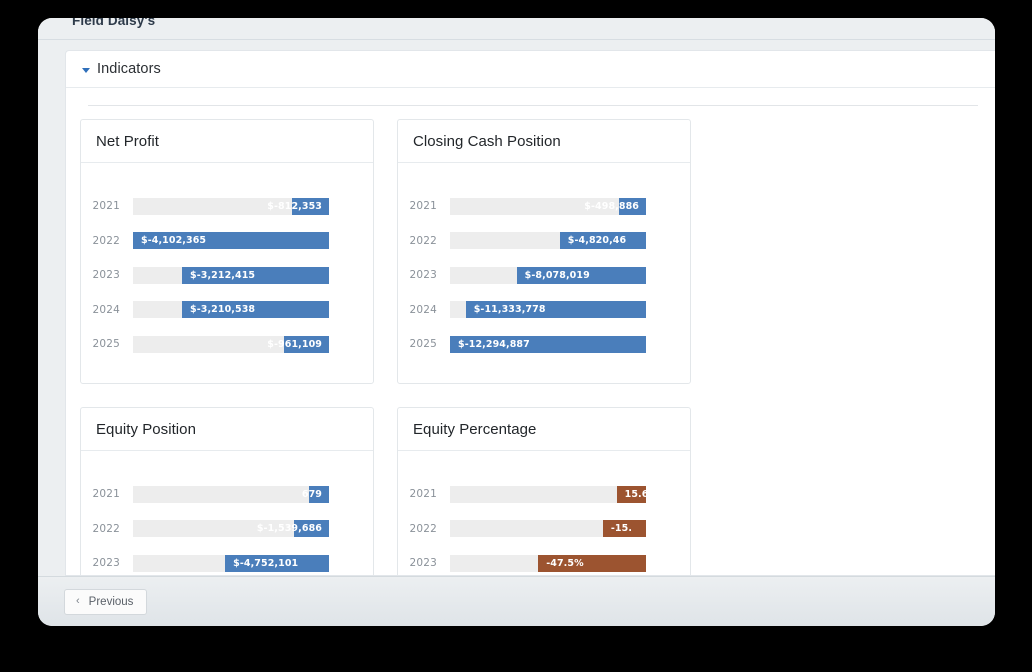  I want to click on indicator-card-title: Closing Cash Position, so click(487, 141).